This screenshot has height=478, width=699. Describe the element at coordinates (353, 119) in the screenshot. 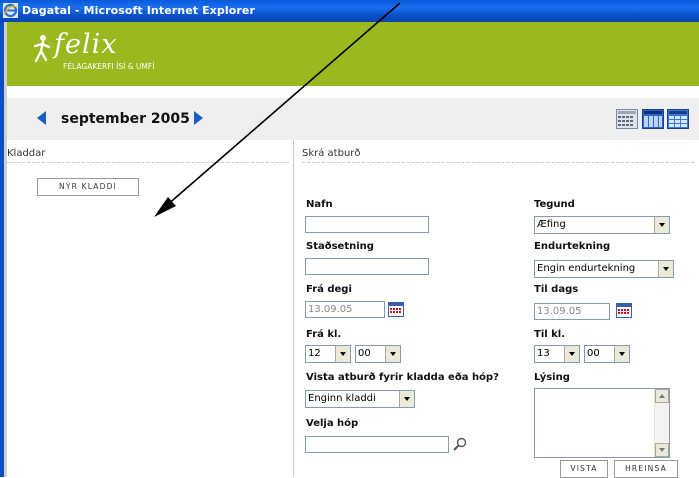

I see `calendar-month-bar: september 2005` at that location.